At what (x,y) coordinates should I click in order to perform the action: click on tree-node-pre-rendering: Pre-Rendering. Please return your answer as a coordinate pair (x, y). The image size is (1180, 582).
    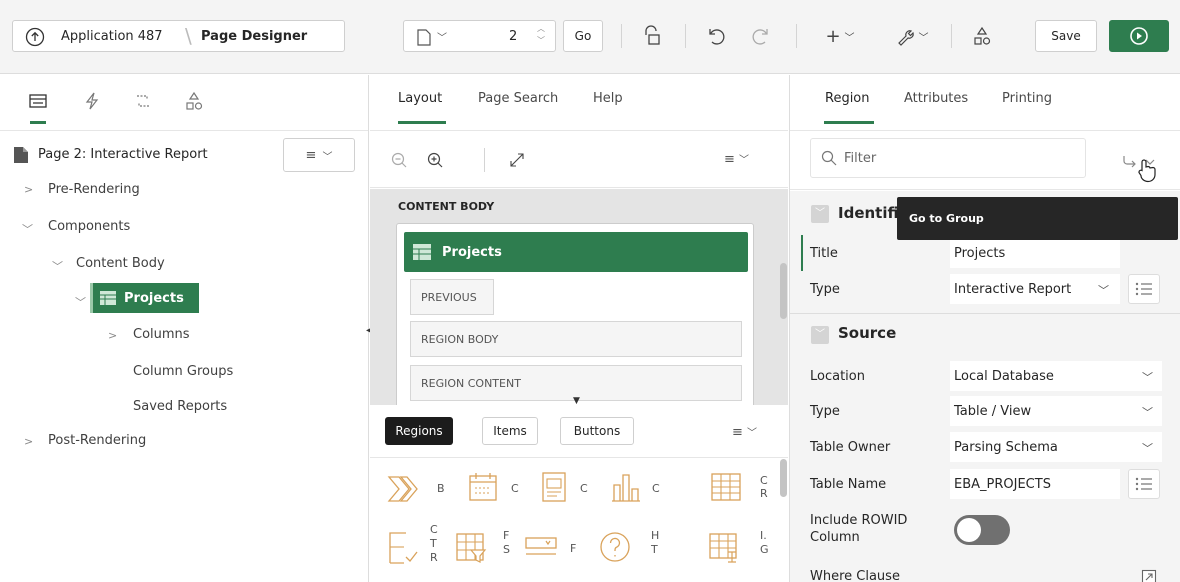
    Looking at the image, I should click on (94, 189).